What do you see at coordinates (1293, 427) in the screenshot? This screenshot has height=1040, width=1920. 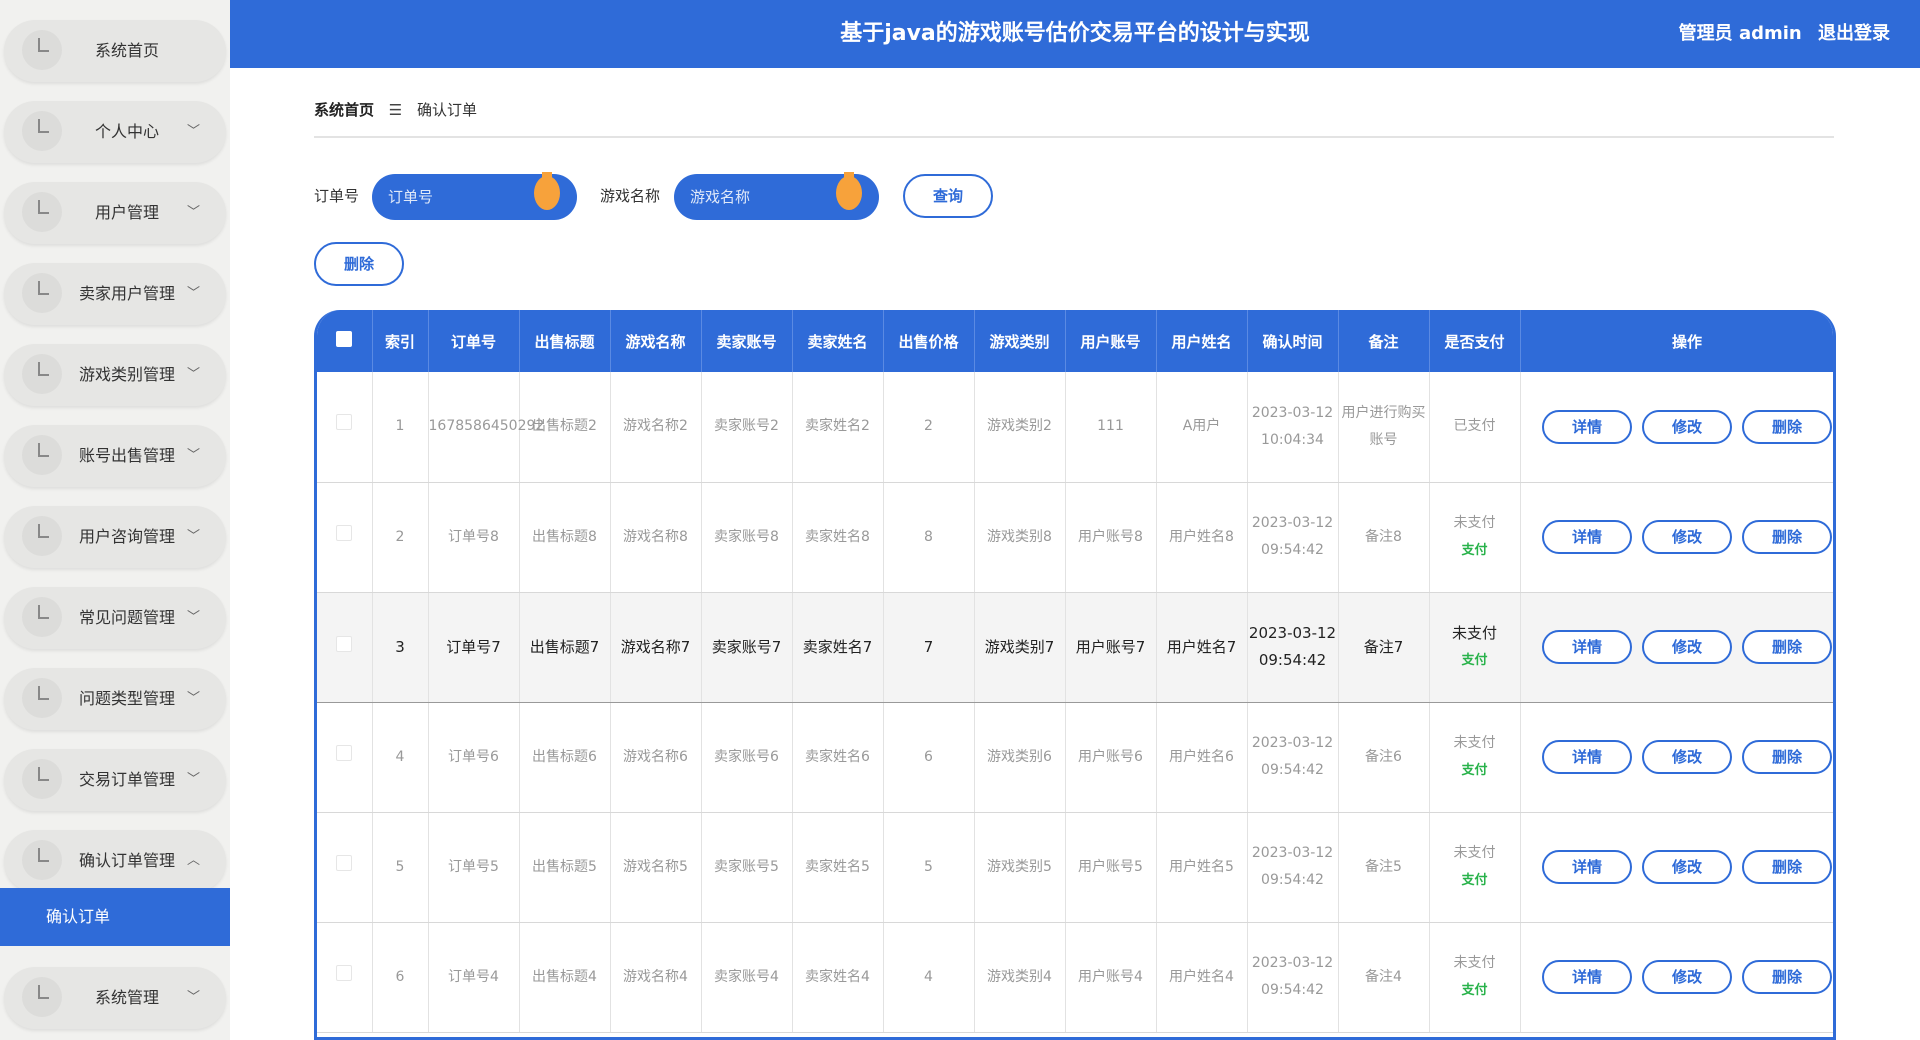 I see `cell-time: 2023-03-12 10:04:34` at bounding box center [1293, 427].